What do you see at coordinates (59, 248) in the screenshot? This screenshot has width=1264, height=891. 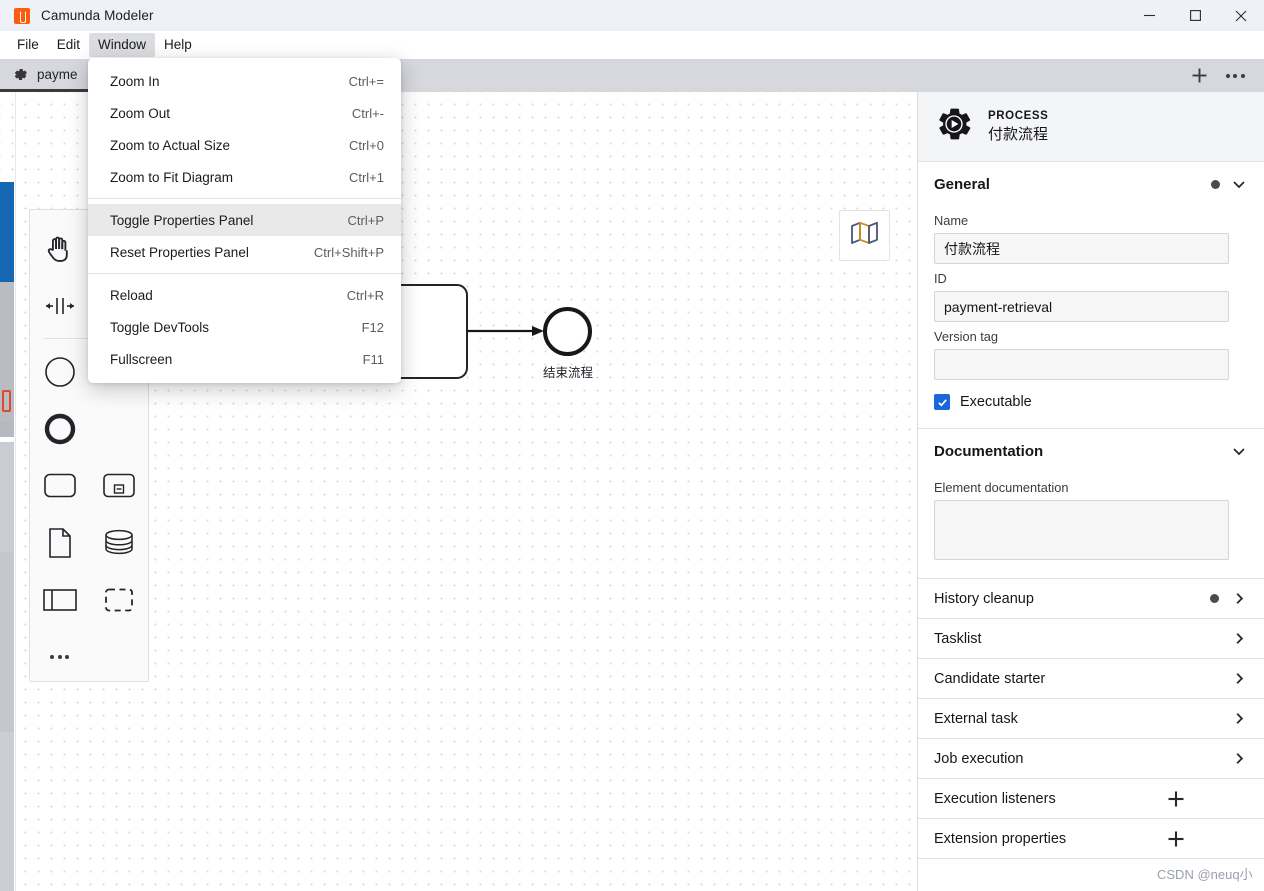 I see `hand-tool-icon` at bounding box center [59, 248].